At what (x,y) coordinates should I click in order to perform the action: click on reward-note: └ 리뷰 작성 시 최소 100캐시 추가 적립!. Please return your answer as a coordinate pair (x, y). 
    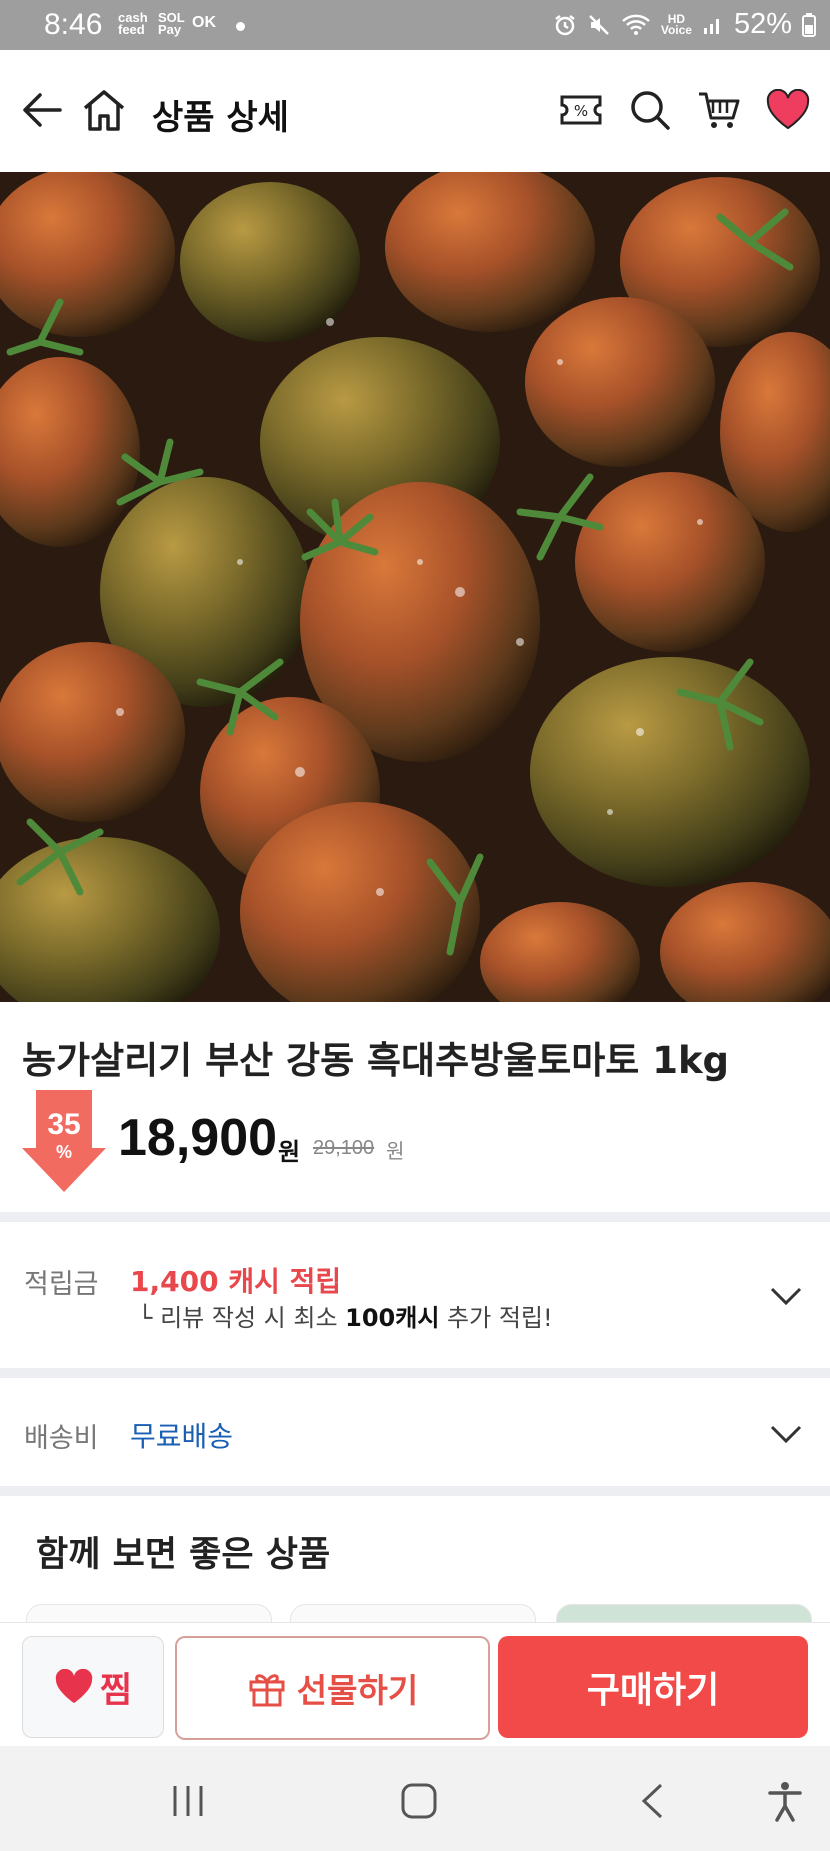
    Looking at the image, I should click on (345, 1315).